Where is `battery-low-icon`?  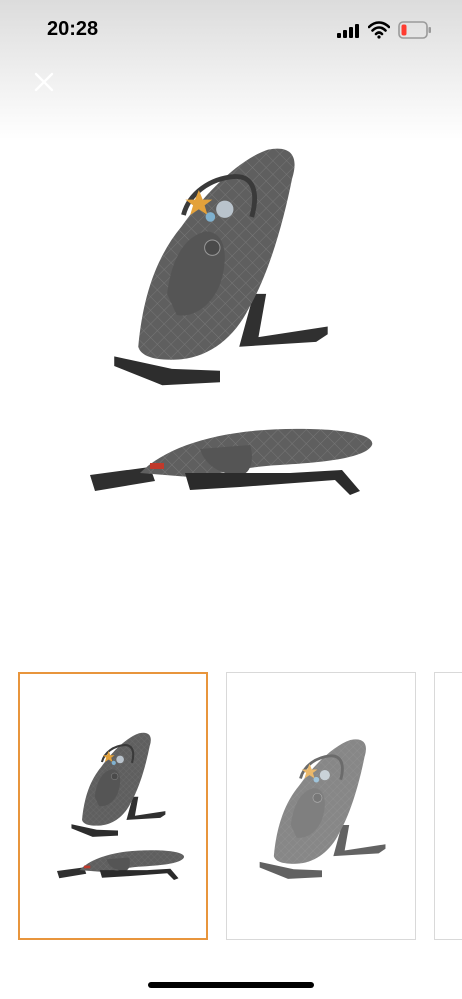
battery-low-icon is located at coordinates (414, 30).